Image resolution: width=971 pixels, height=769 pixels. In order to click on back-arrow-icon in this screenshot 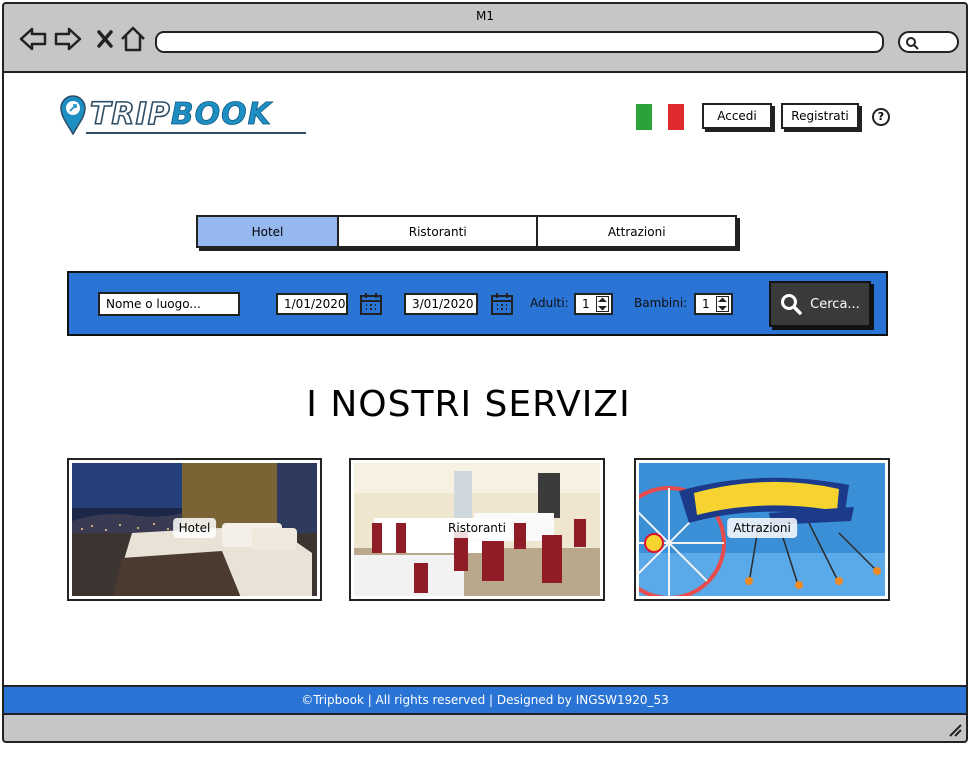, I will do `click(33, 39)`.